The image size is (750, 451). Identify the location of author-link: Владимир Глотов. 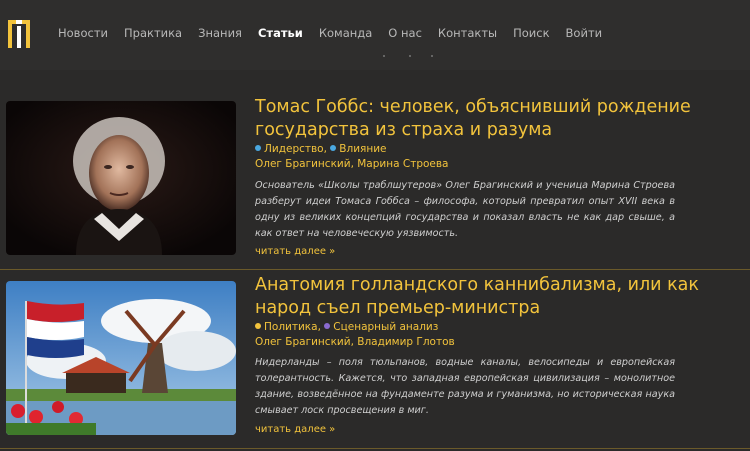
(405, 342).